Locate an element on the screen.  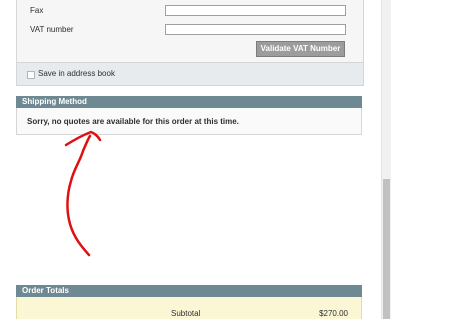
save-in-address-book-label: Save in address book is located at coordinates (76, 73).